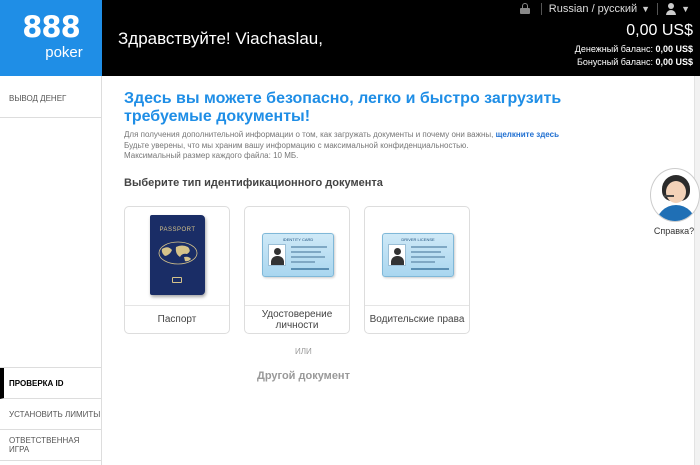  I want to click on id-card-icon: IDENTITY CARD, so click(298, 255).